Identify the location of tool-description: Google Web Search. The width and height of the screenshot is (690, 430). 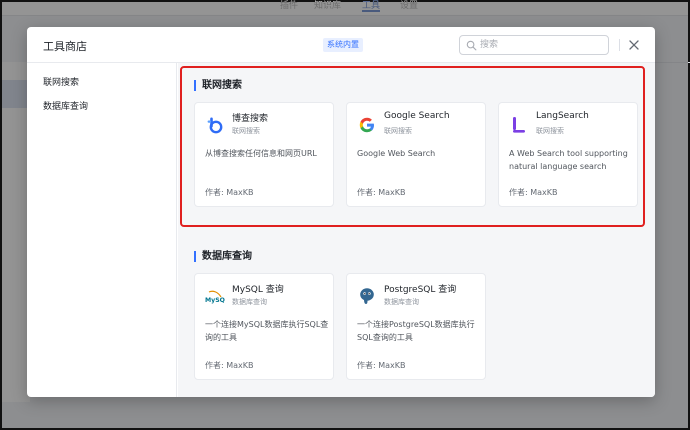
(396, 153).